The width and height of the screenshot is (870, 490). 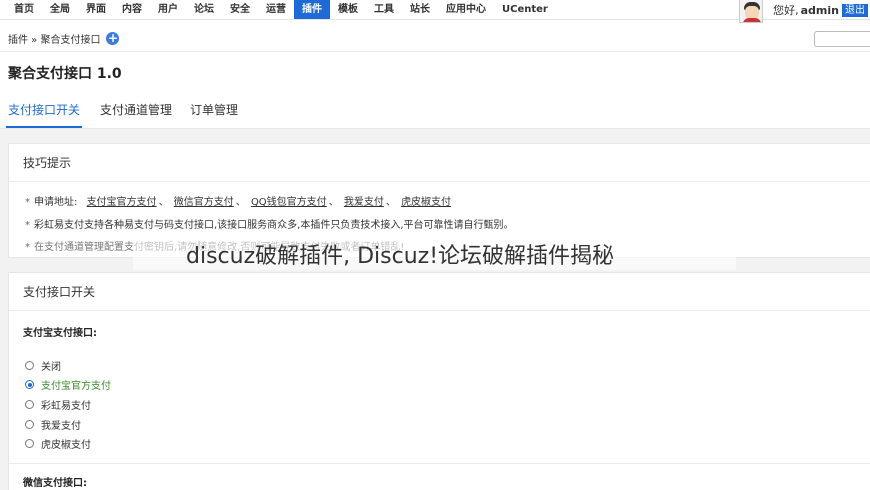 What do you see at coordinates (855, 10) in the screenshot?
I see `logout-button: 退出` at bounding box center [855, 10].